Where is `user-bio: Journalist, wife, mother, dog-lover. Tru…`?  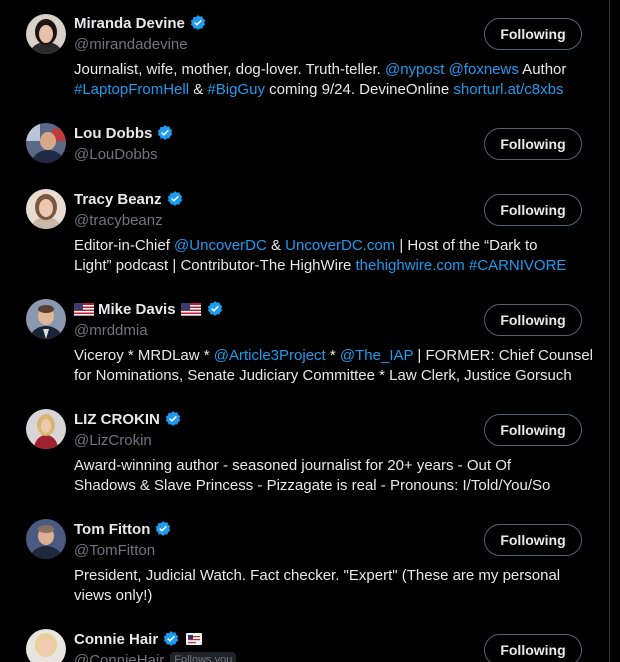
user-bio: Journalist, wife, mother, dog-lover. Tru… is located at coordinates (334, 80).